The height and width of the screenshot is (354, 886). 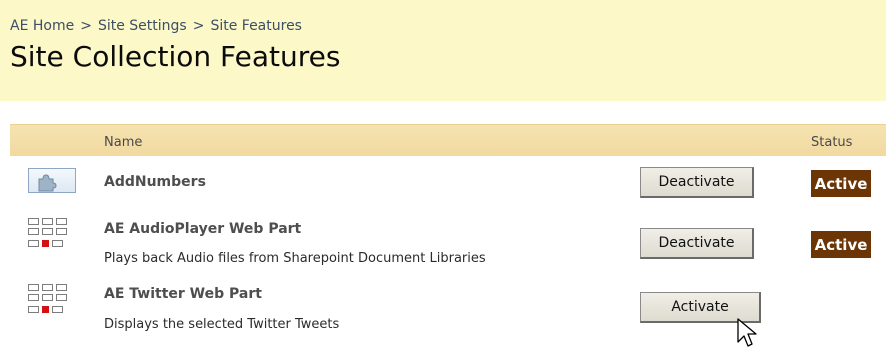 I want to click on breadcrumb-current-site-features: Site Features, so click(x=256, y=26).